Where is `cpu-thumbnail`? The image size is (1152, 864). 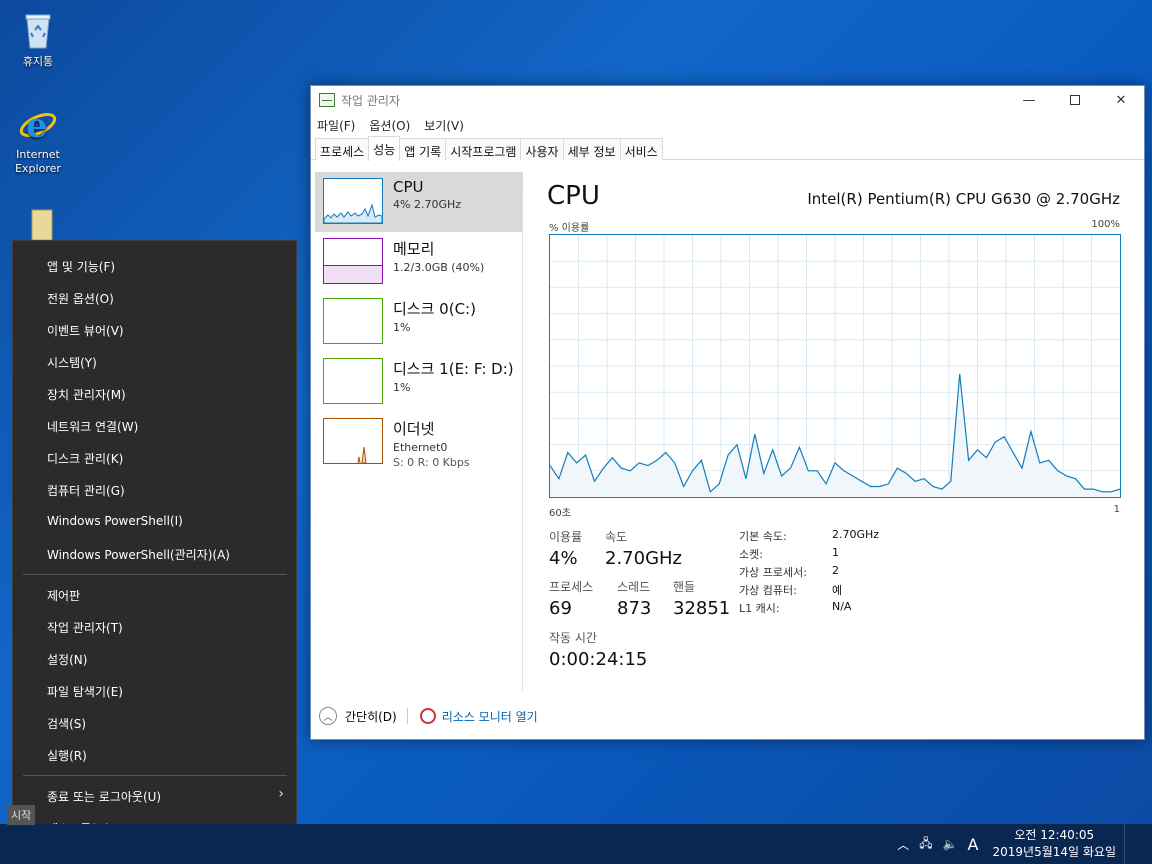 cpu-thumbnail is located at coordinates (353, 201).